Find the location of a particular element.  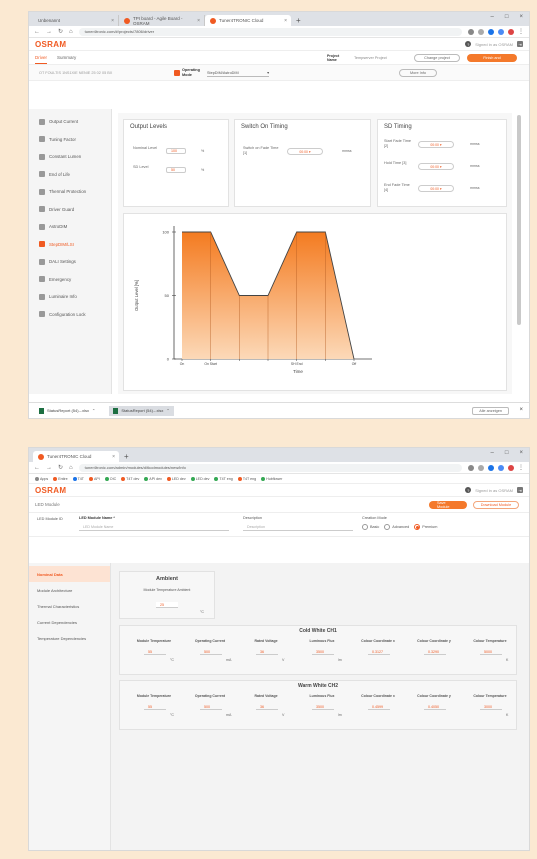

bookmark-item: Hubflower is located at coordinates (271, 478).